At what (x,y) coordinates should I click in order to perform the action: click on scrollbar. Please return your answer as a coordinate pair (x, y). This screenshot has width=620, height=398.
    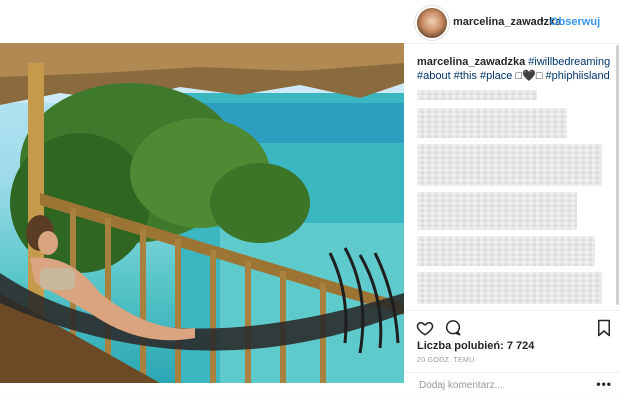
    Looking at the image, I should click on (617, 175).